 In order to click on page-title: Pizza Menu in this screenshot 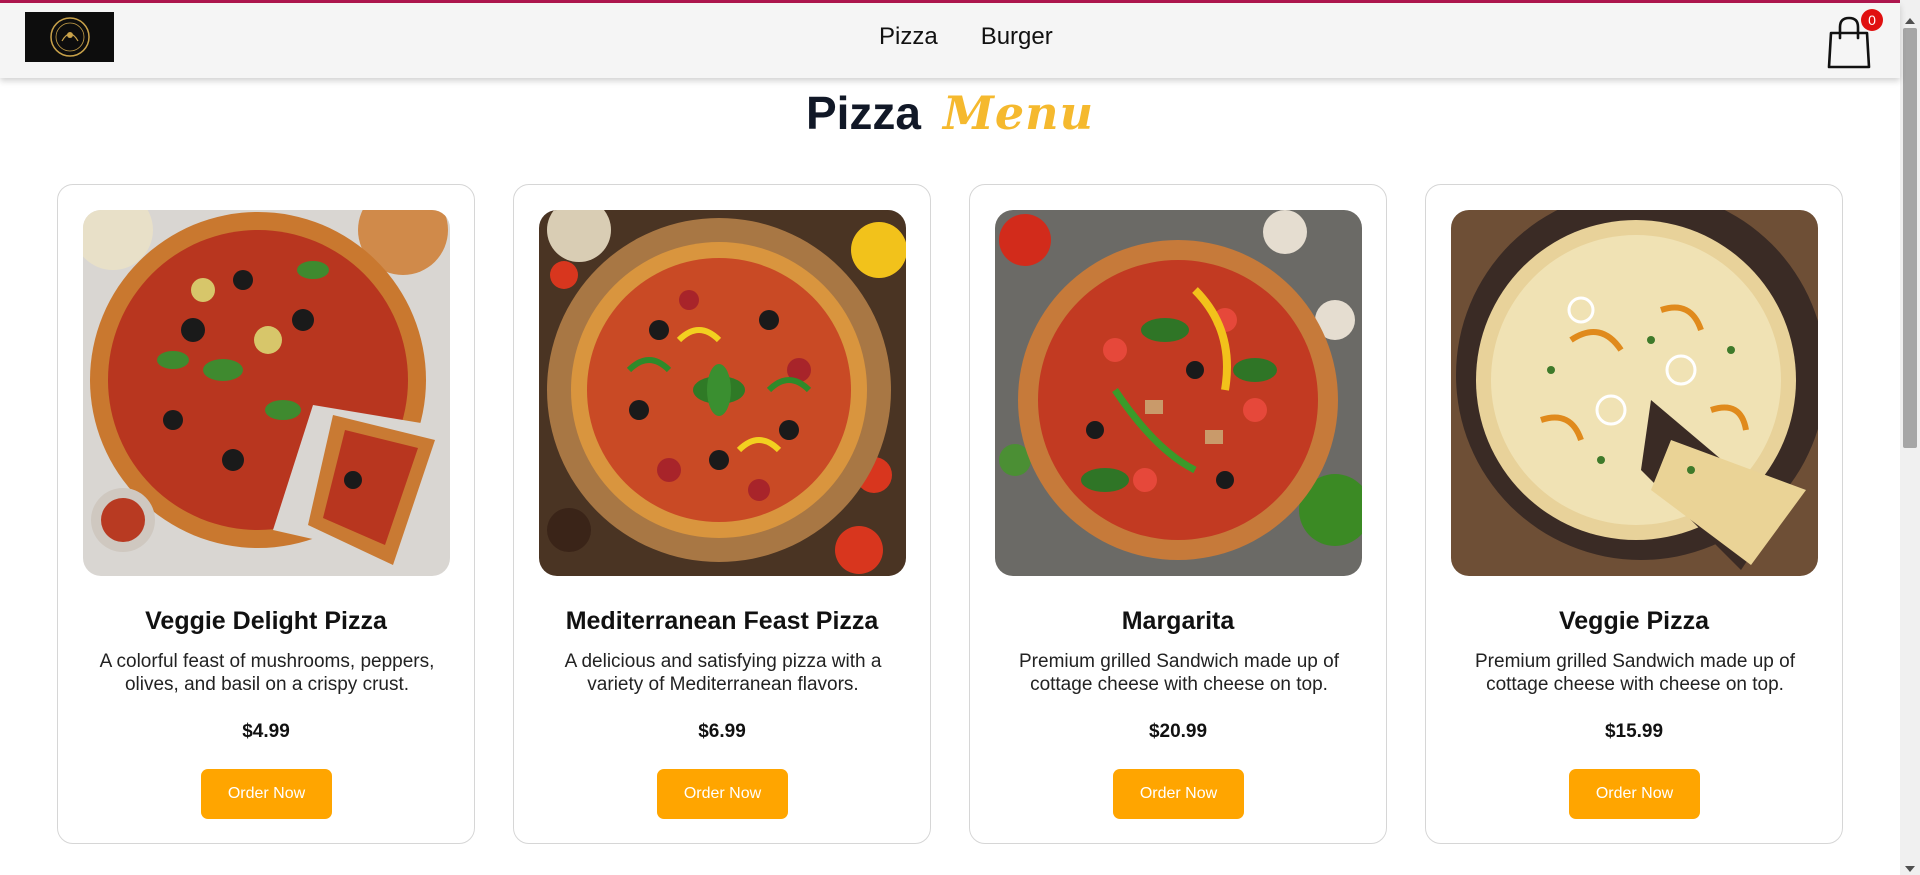, I will do `click(950, 113)`.